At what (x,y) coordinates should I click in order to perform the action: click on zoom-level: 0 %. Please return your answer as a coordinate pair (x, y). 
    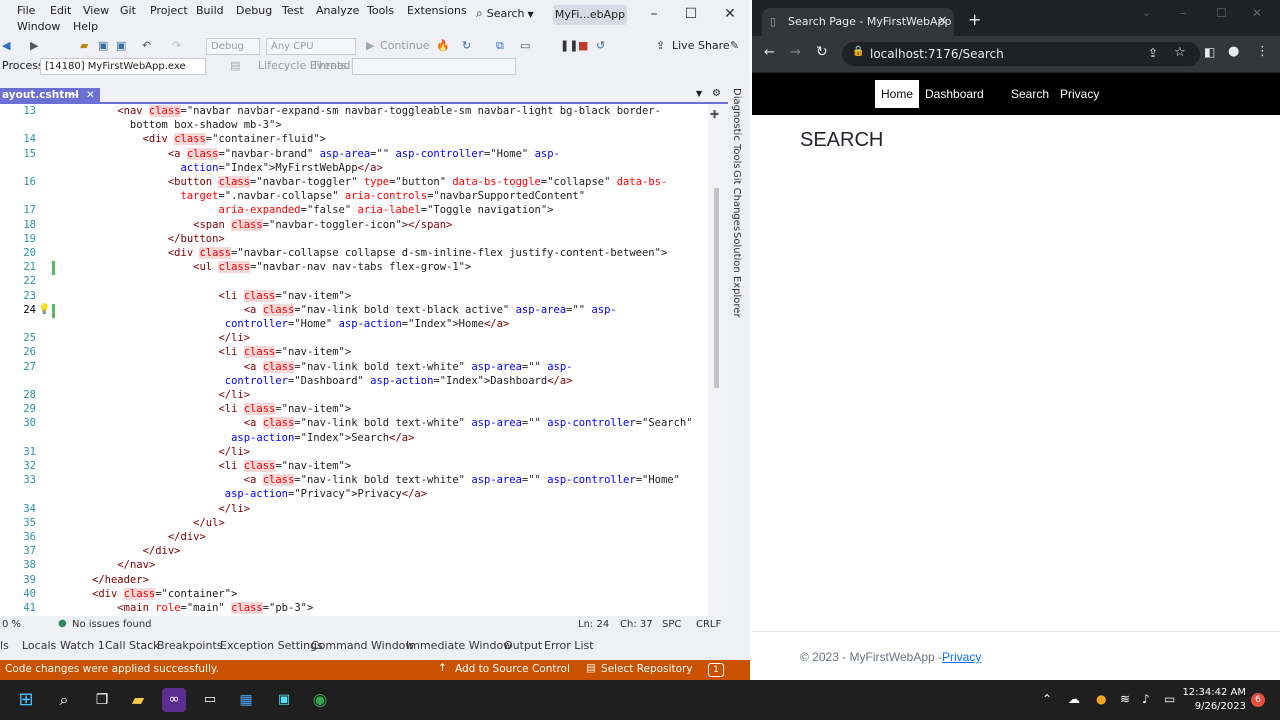
    Looking at the image, I should click on (11, 624).